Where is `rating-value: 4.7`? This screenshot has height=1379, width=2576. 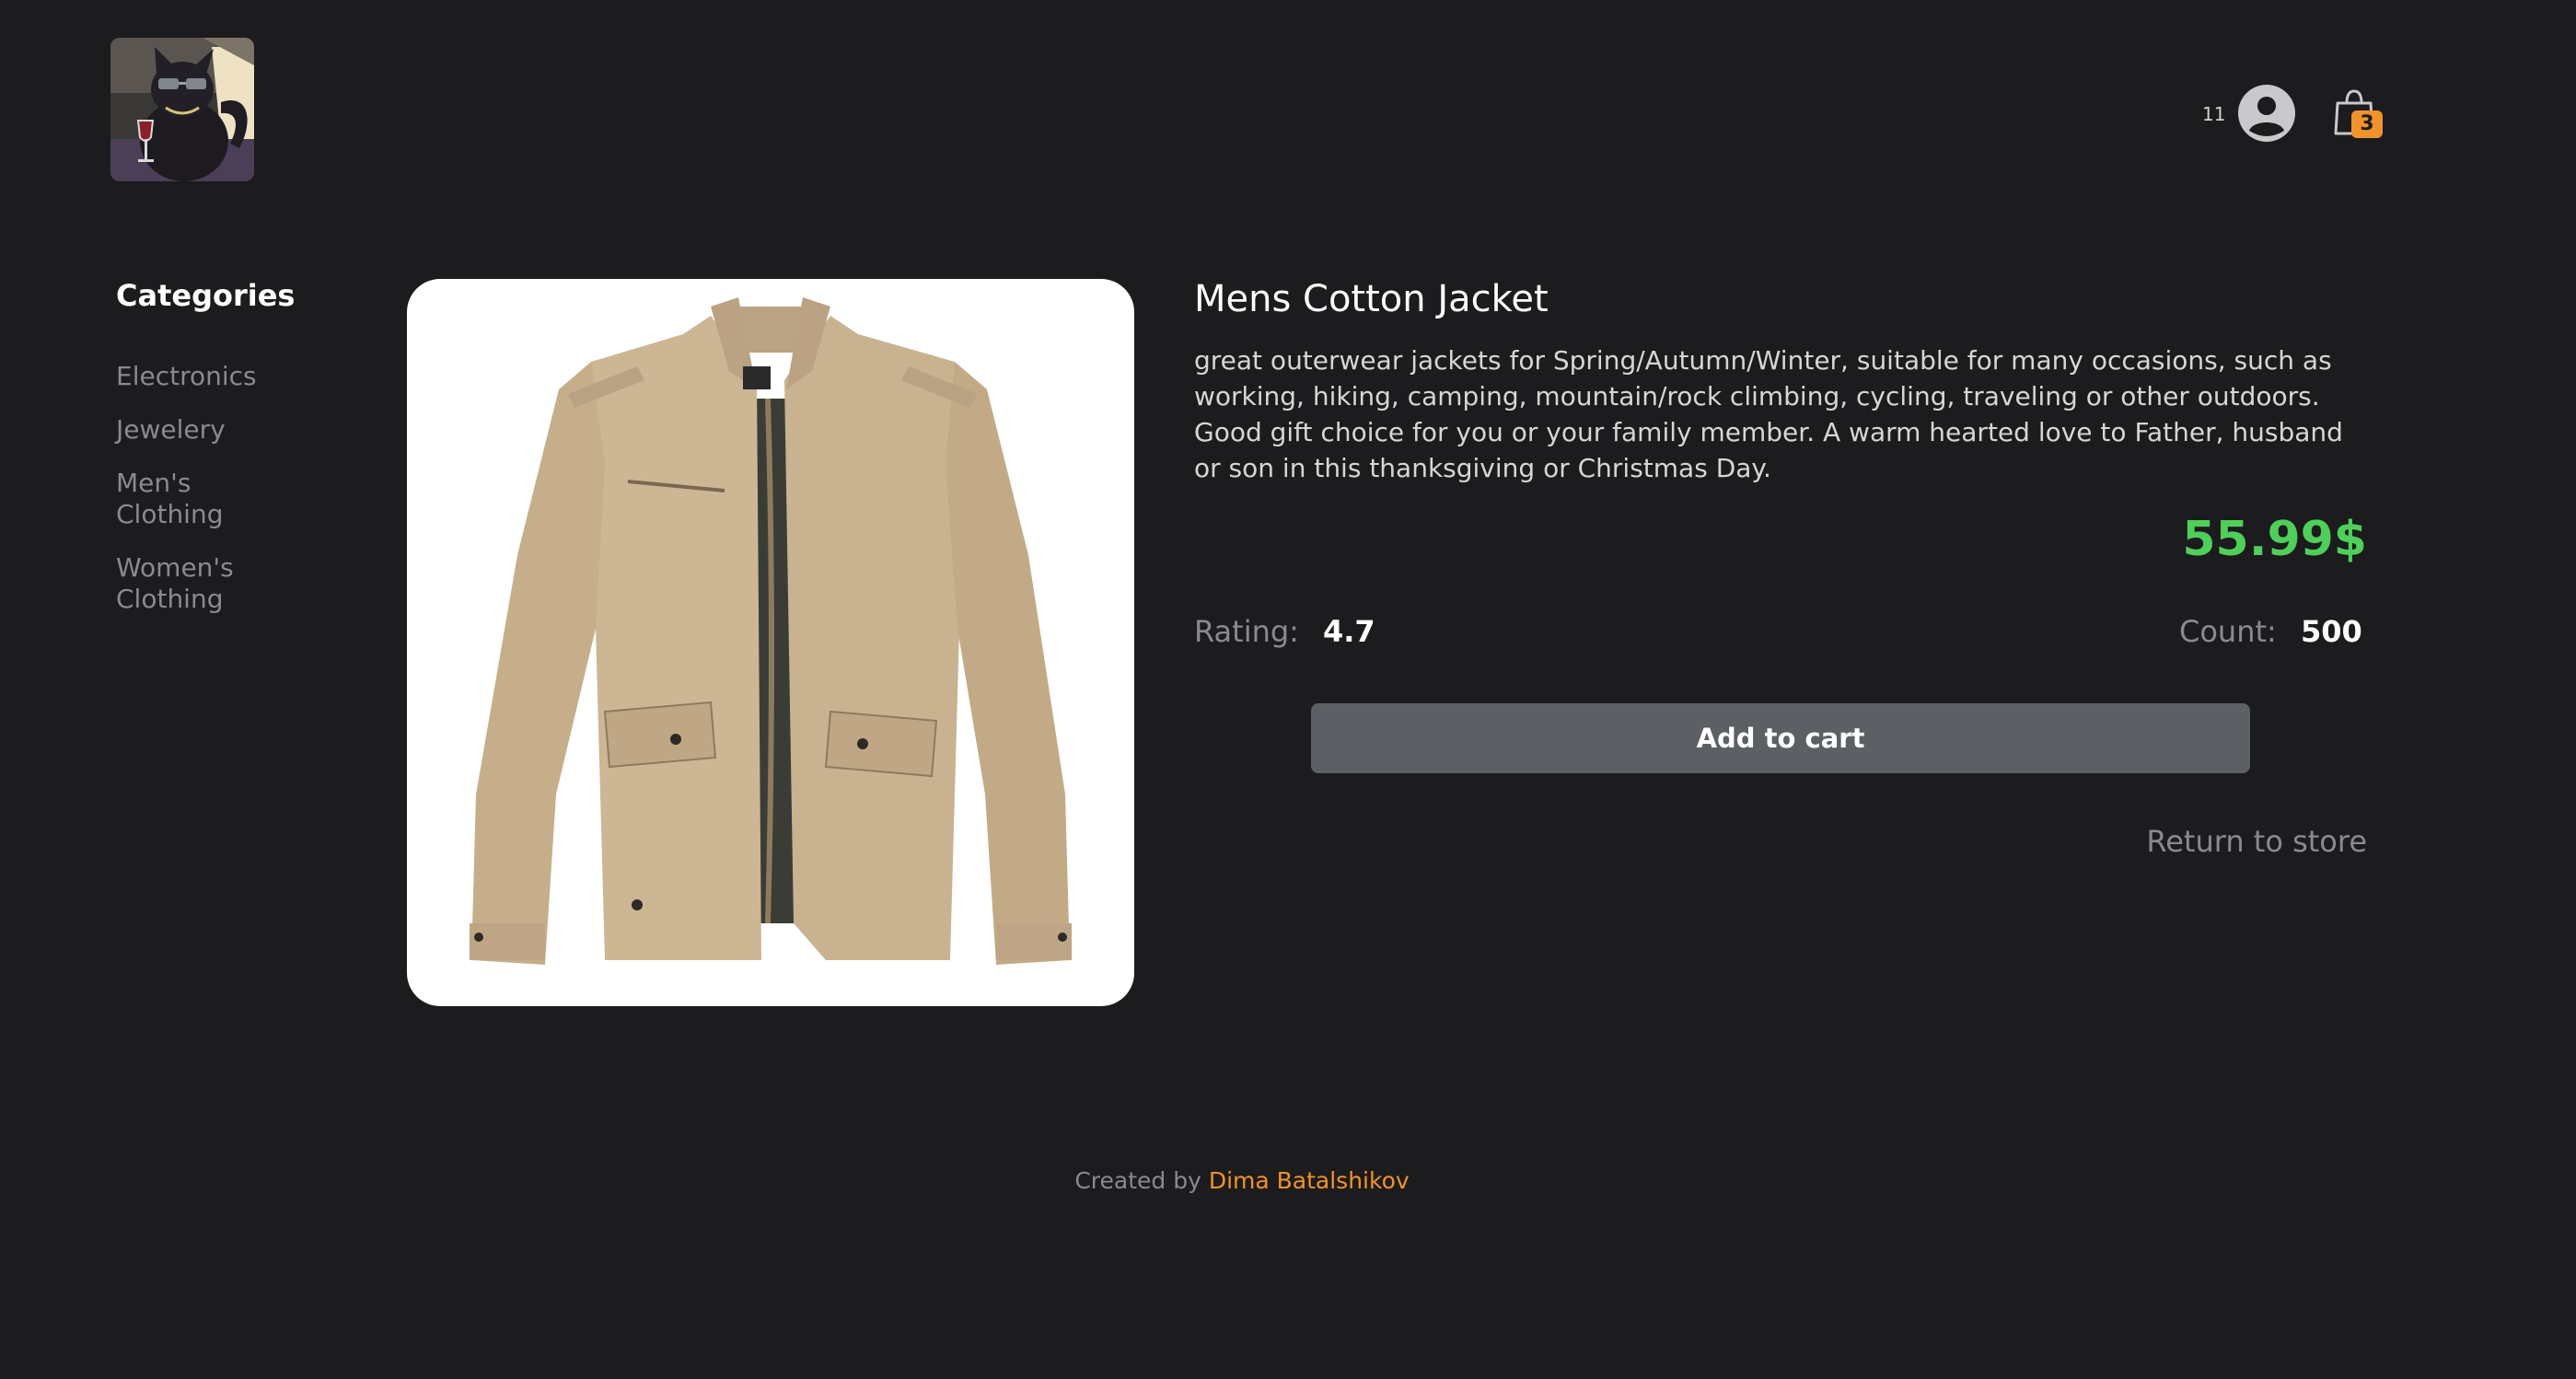
rating-value: 4.7 is located at coordinates (1349, 631).